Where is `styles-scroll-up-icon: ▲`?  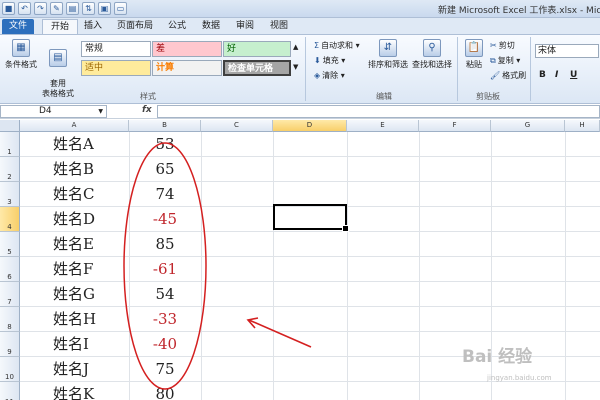
styles-scroll-up-icon: ▲ is located at coordinates (295, 47).